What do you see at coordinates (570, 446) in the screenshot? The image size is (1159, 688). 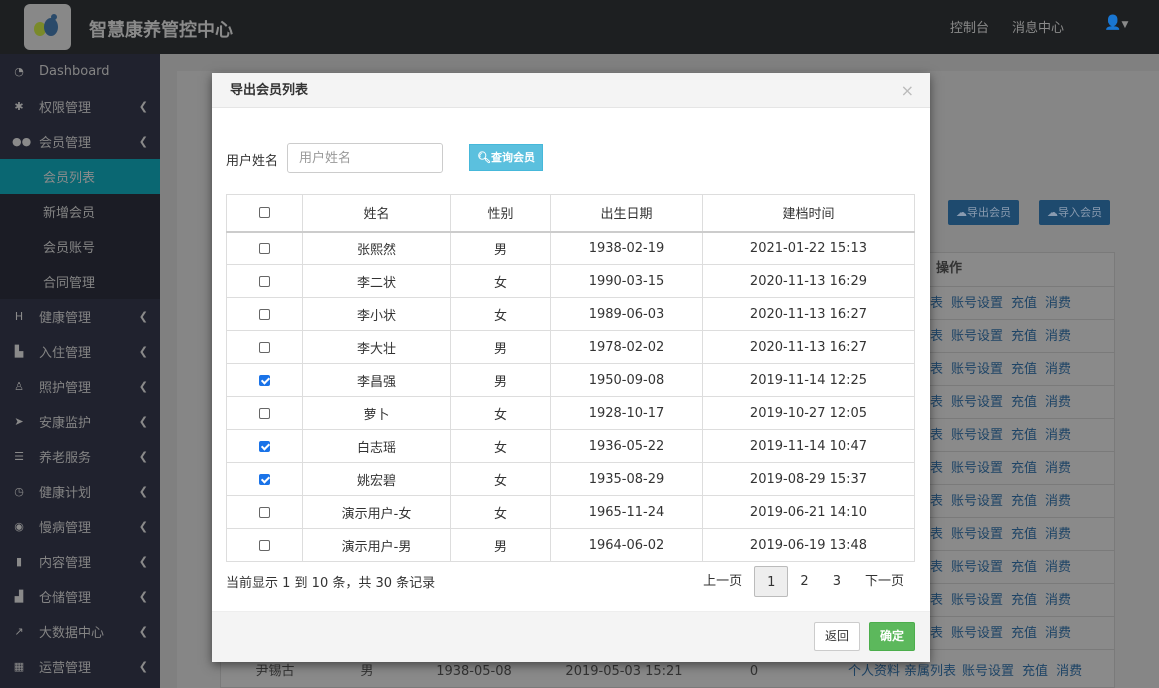 I see `table-row: 白志瑶 女 1936-05-22 2019-11-14 10:47` at bounding box center [570, 446].